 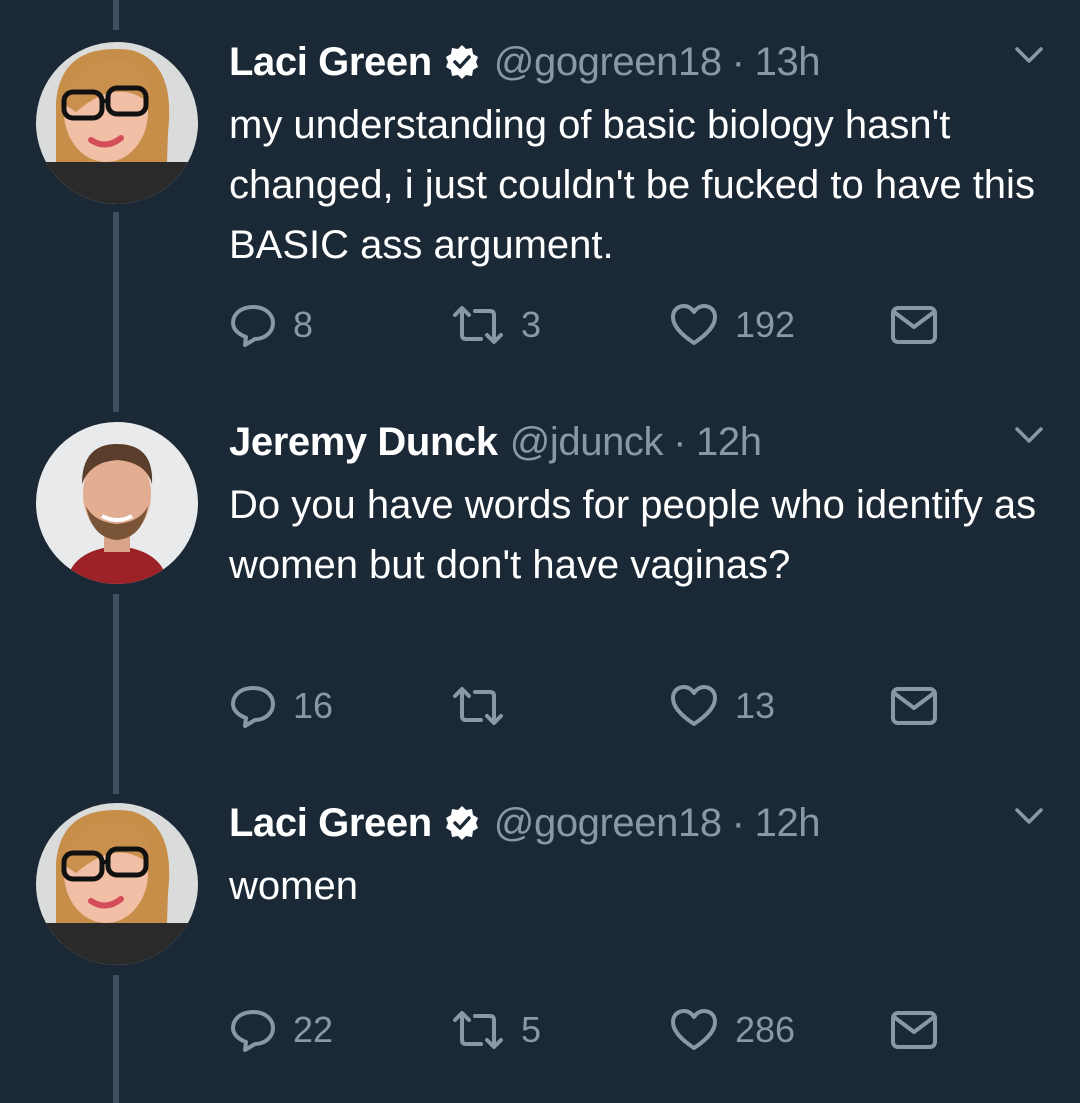 What do you see at coordinates (765, 324) in the screenshot?
I see `like-count: 192` at bounding box center [765, 324].